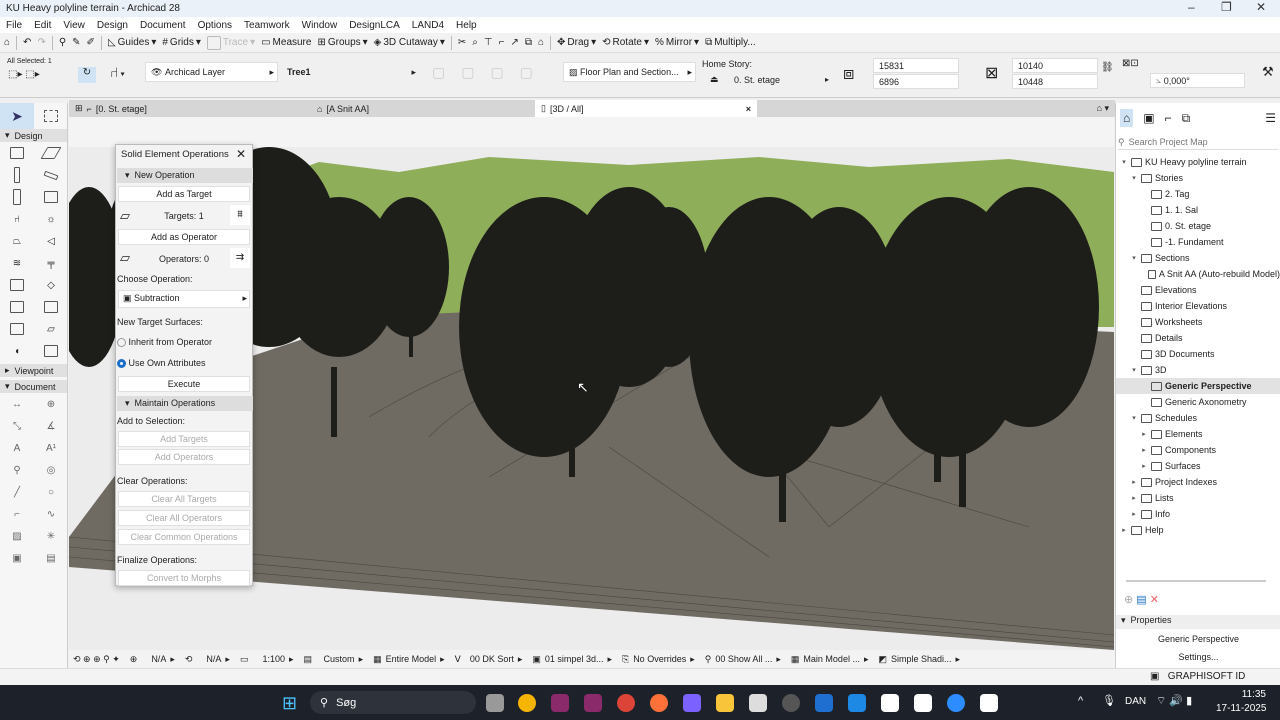  What do you see at coordinates (514, 42) in the screenshot?
I see `fillet-icon: ↗` at bounding box center [514, 42].